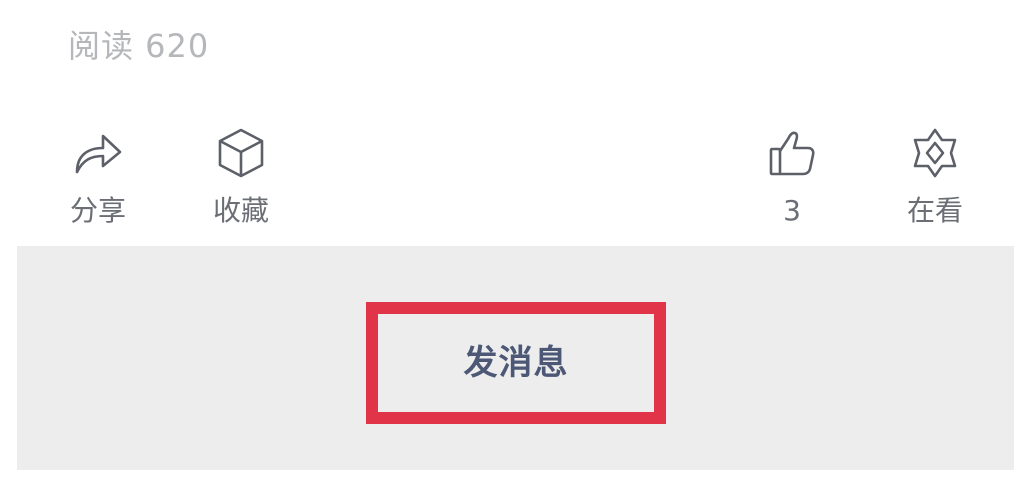 The height and width of the screenshot is (480, 1028). What do you see at coordinates (792, 153) in the screenshot?
I see `thumbs-up-icon` at bounding box center [792, 153].